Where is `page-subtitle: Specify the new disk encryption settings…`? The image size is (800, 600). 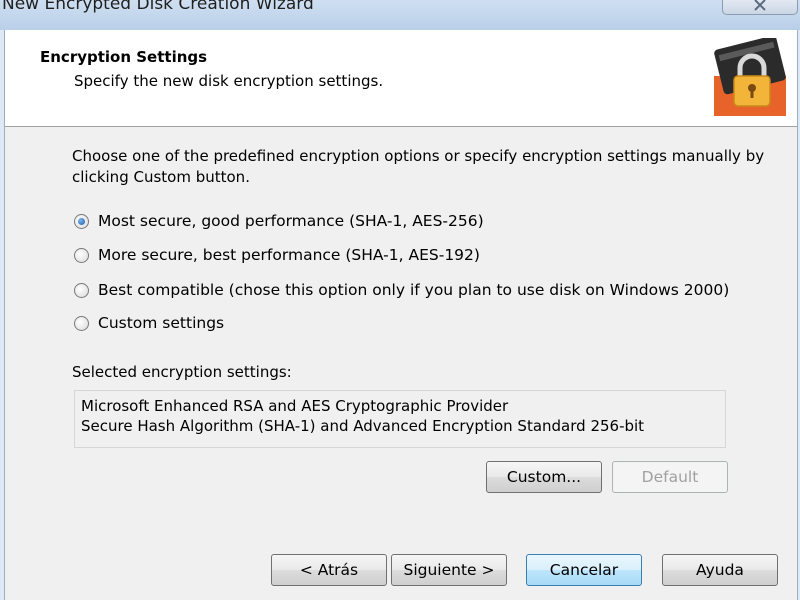
page-subtitle: Specify the new disk encryption settings… is located at coordinates (229, 81).